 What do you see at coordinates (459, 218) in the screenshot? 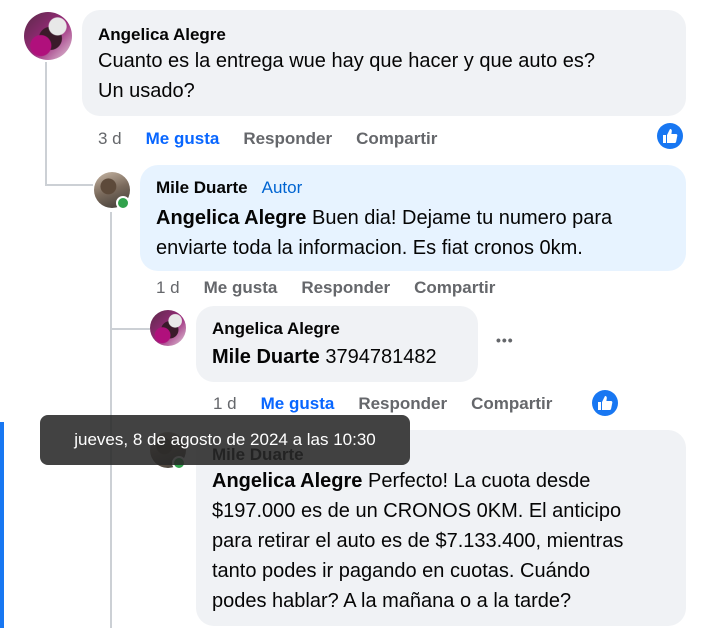
I see `comment-text: Buen dia! Dejame tu numero para` at bounding box center [459, 218].